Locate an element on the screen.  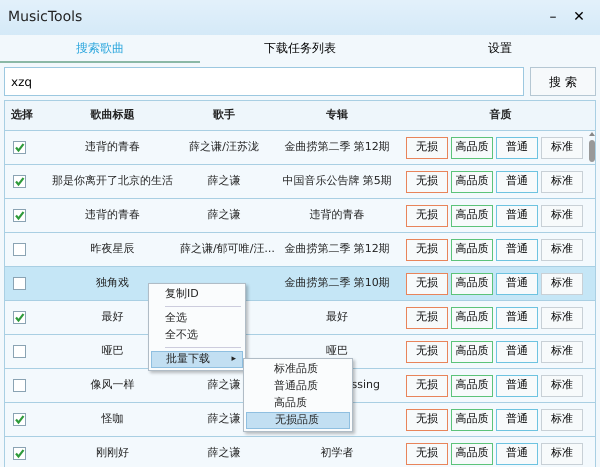
table-cell: 刚刚好 is located at coordinates (112, 453).